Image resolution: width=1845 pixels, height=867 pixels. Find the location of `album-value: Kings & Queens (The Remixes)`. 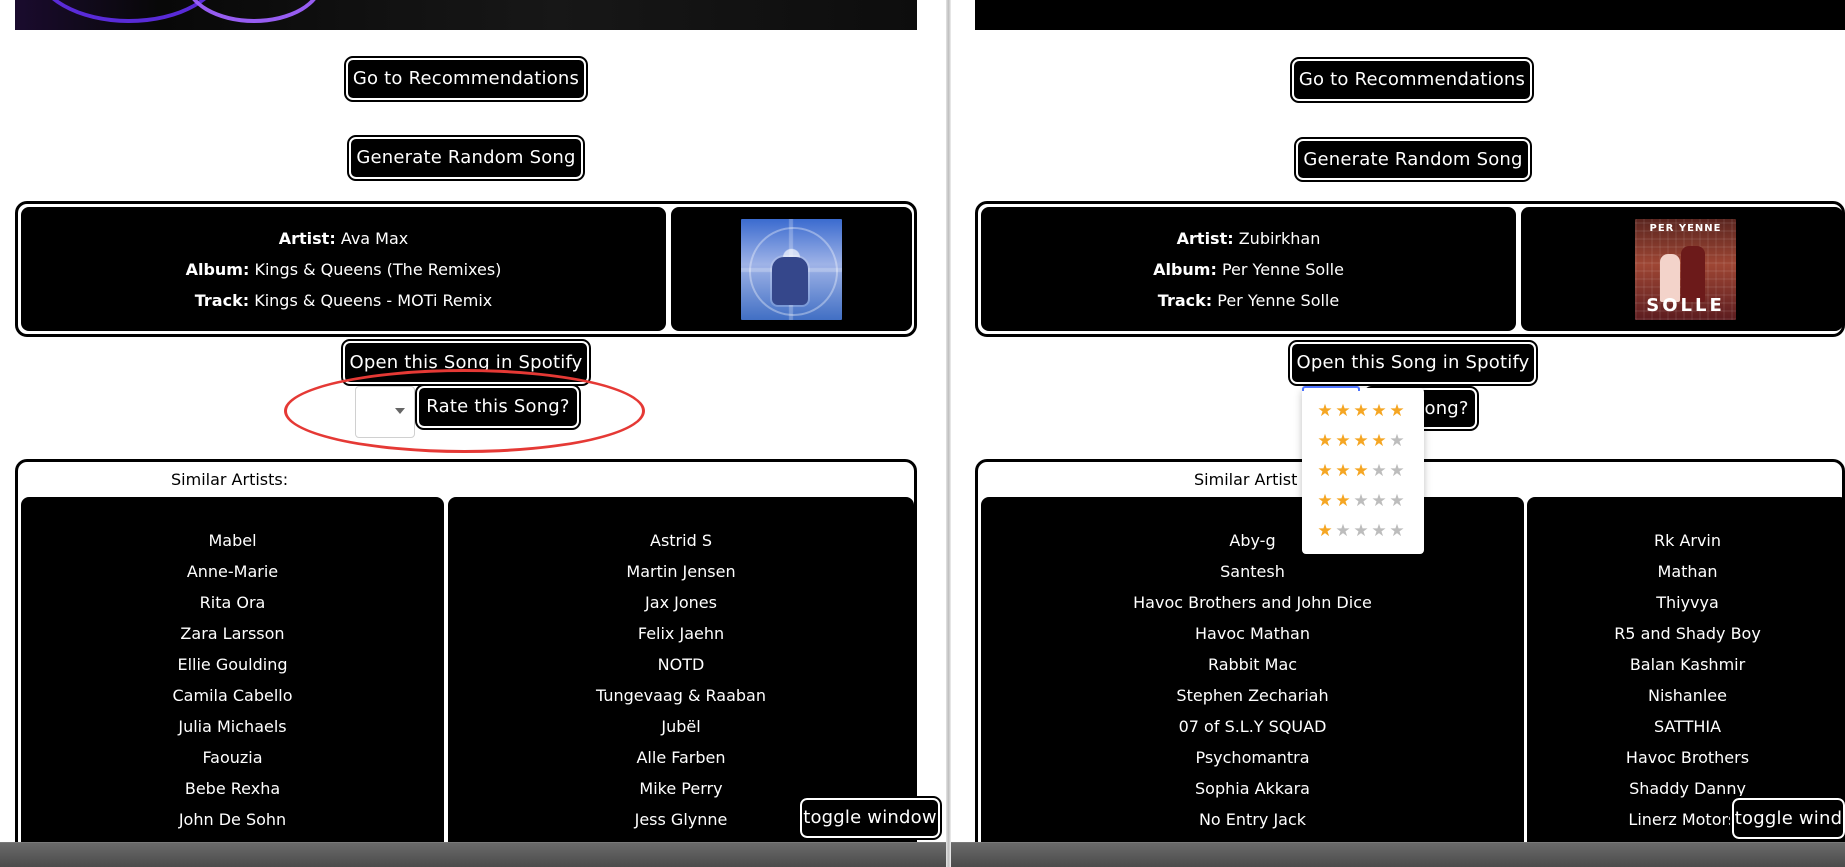

album-value: Kings & Queens (The Remixes) is located at coordinates (378, 269).